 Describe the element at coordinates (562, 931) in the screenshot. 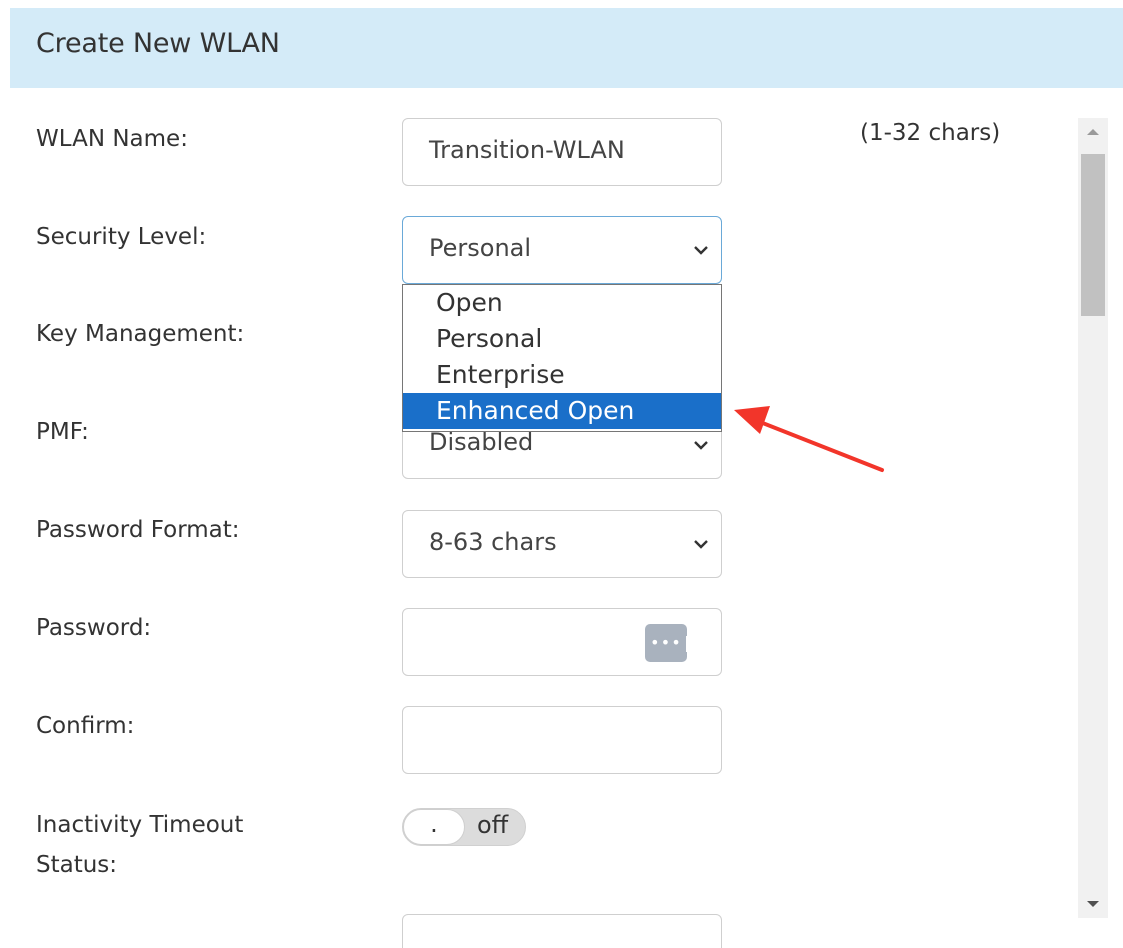

I see `next-field` at that location.